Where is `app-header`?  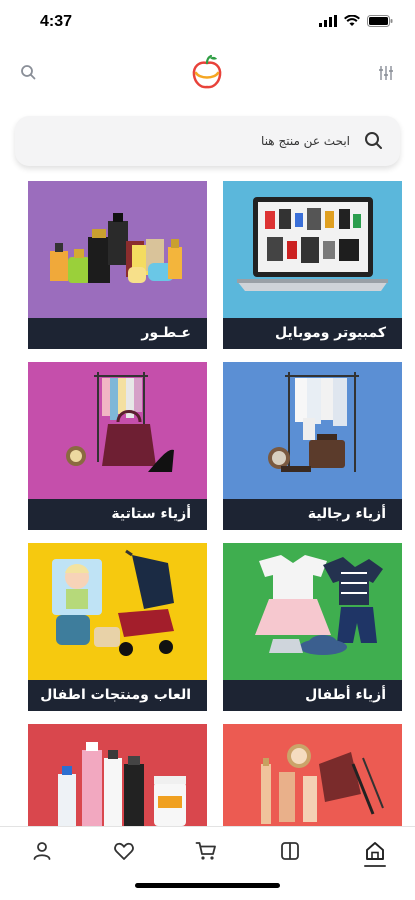 app-header is located at coordinates (207, 74).